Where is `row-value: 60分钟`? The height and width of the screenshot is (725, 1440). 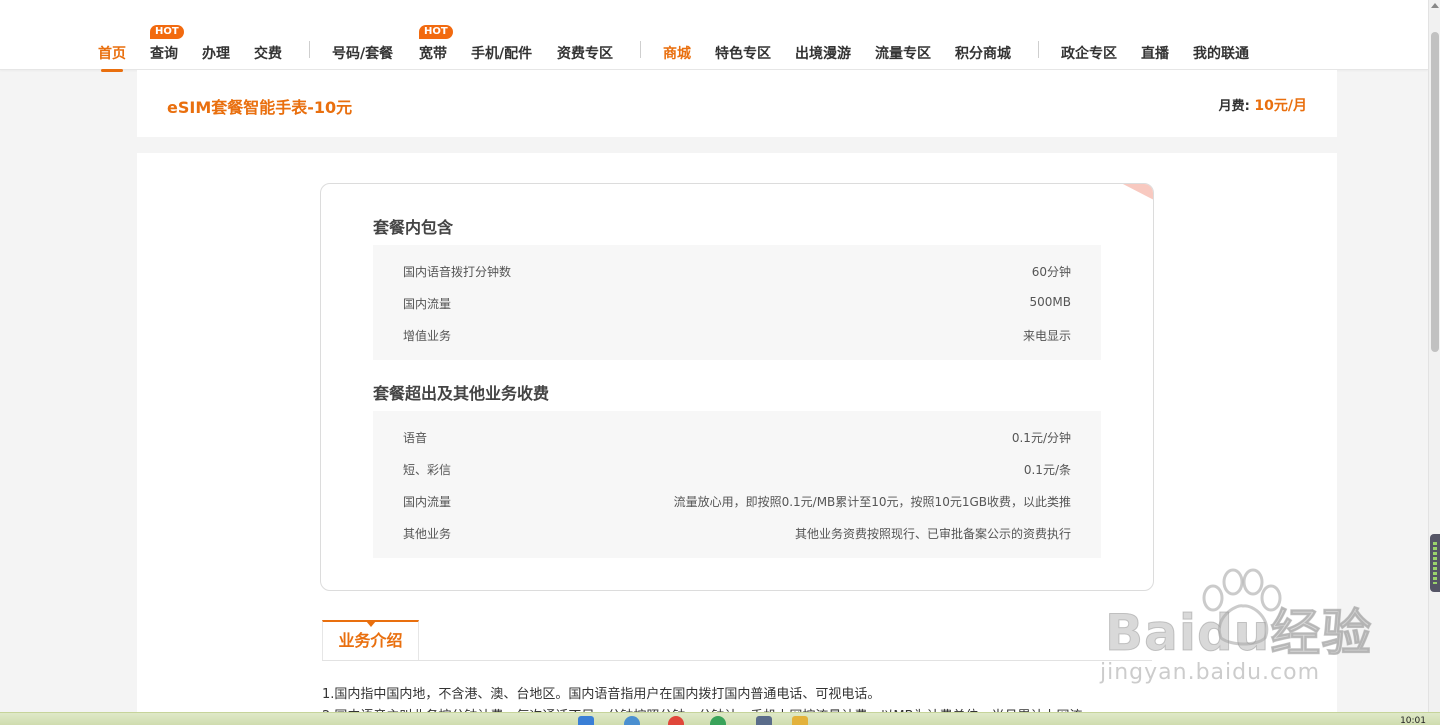 row-value: 60分钟 is located at coordinates (1051, 272).